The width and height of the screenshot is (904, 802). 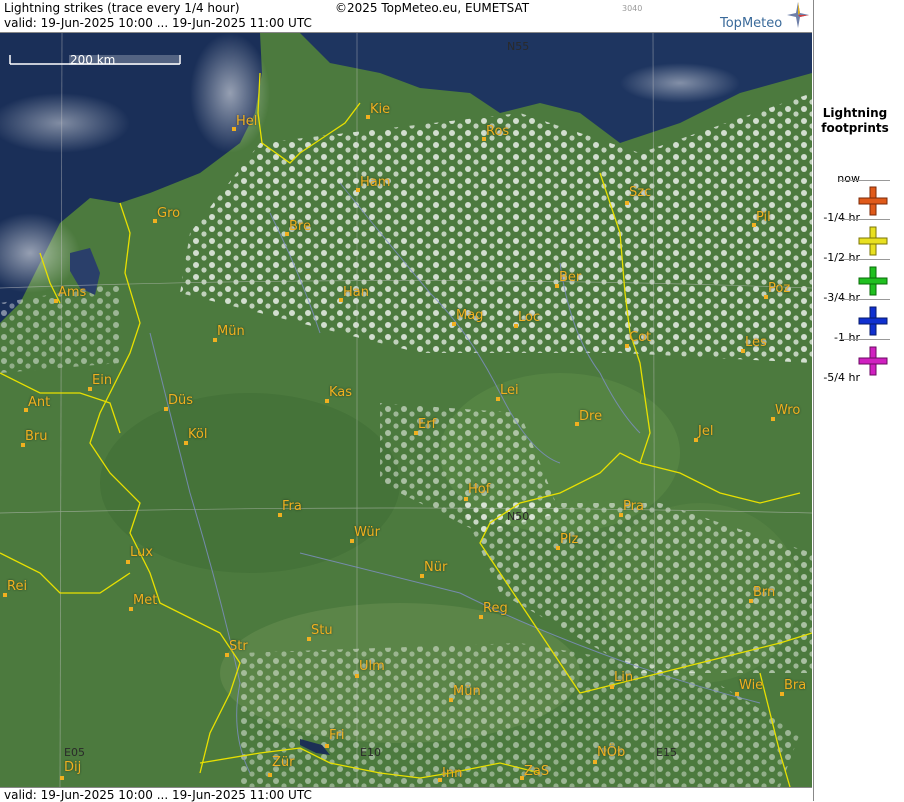 What do you see at coordinates (518, 516) in the screenshot?
I see `grid-label-n50: N50` at bounding box center [518, 516].